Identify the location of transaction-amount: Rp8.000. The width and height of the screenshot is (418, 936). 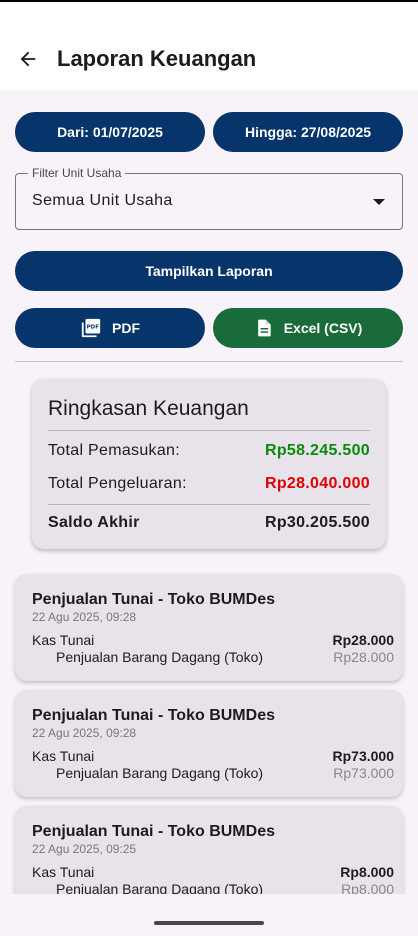
(367, 872).